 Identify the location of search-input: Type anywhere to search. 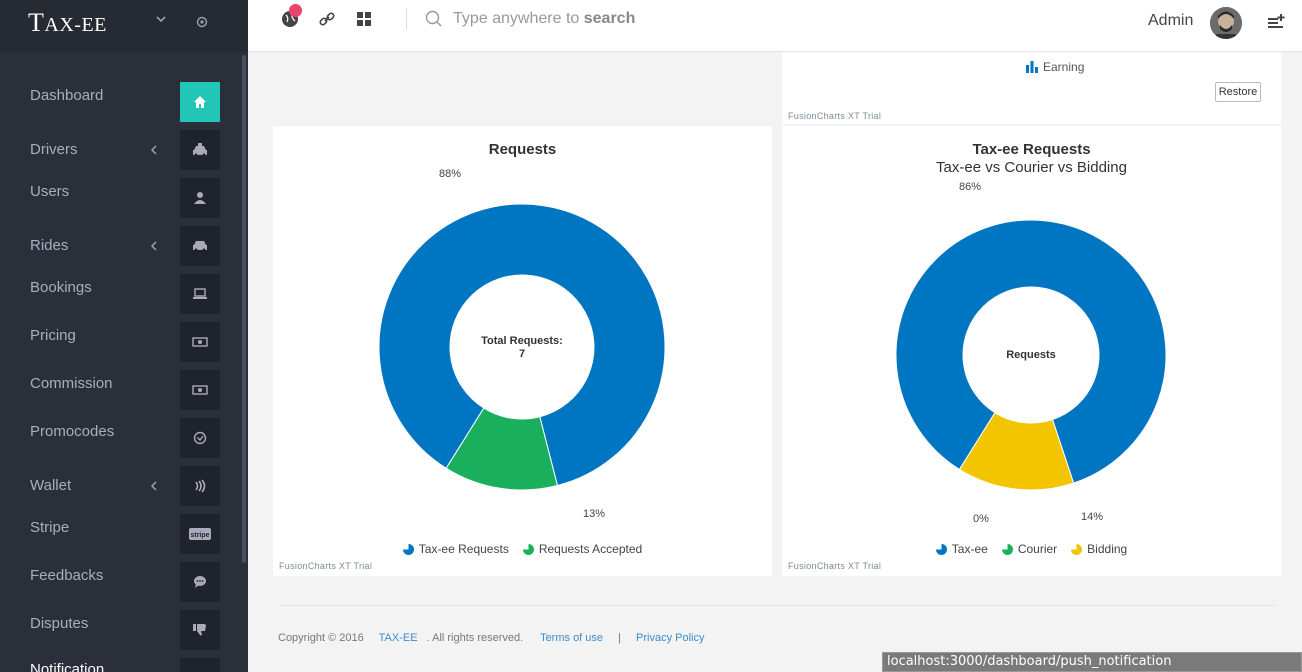
(633, 19).